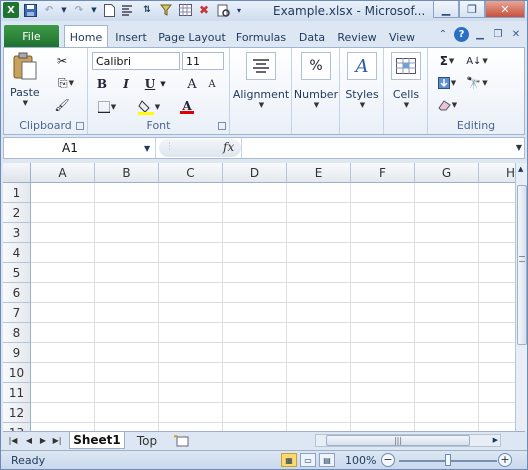  What do you see at coordinates (388, 460) in the screenshot?
I see `zoom-out-button: −` at bounding box center [388, 460].